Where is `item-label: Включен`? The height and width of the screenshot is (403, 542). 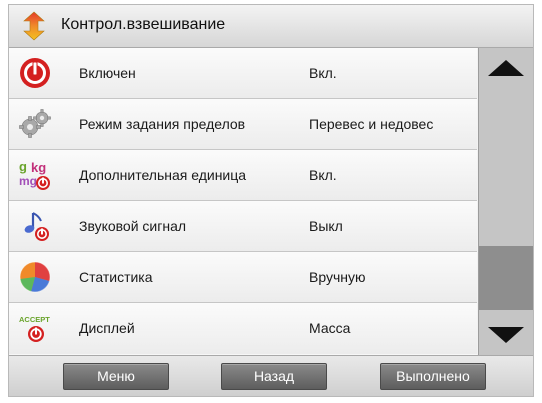 item-label: Включен is located at coordinates (107, 73).